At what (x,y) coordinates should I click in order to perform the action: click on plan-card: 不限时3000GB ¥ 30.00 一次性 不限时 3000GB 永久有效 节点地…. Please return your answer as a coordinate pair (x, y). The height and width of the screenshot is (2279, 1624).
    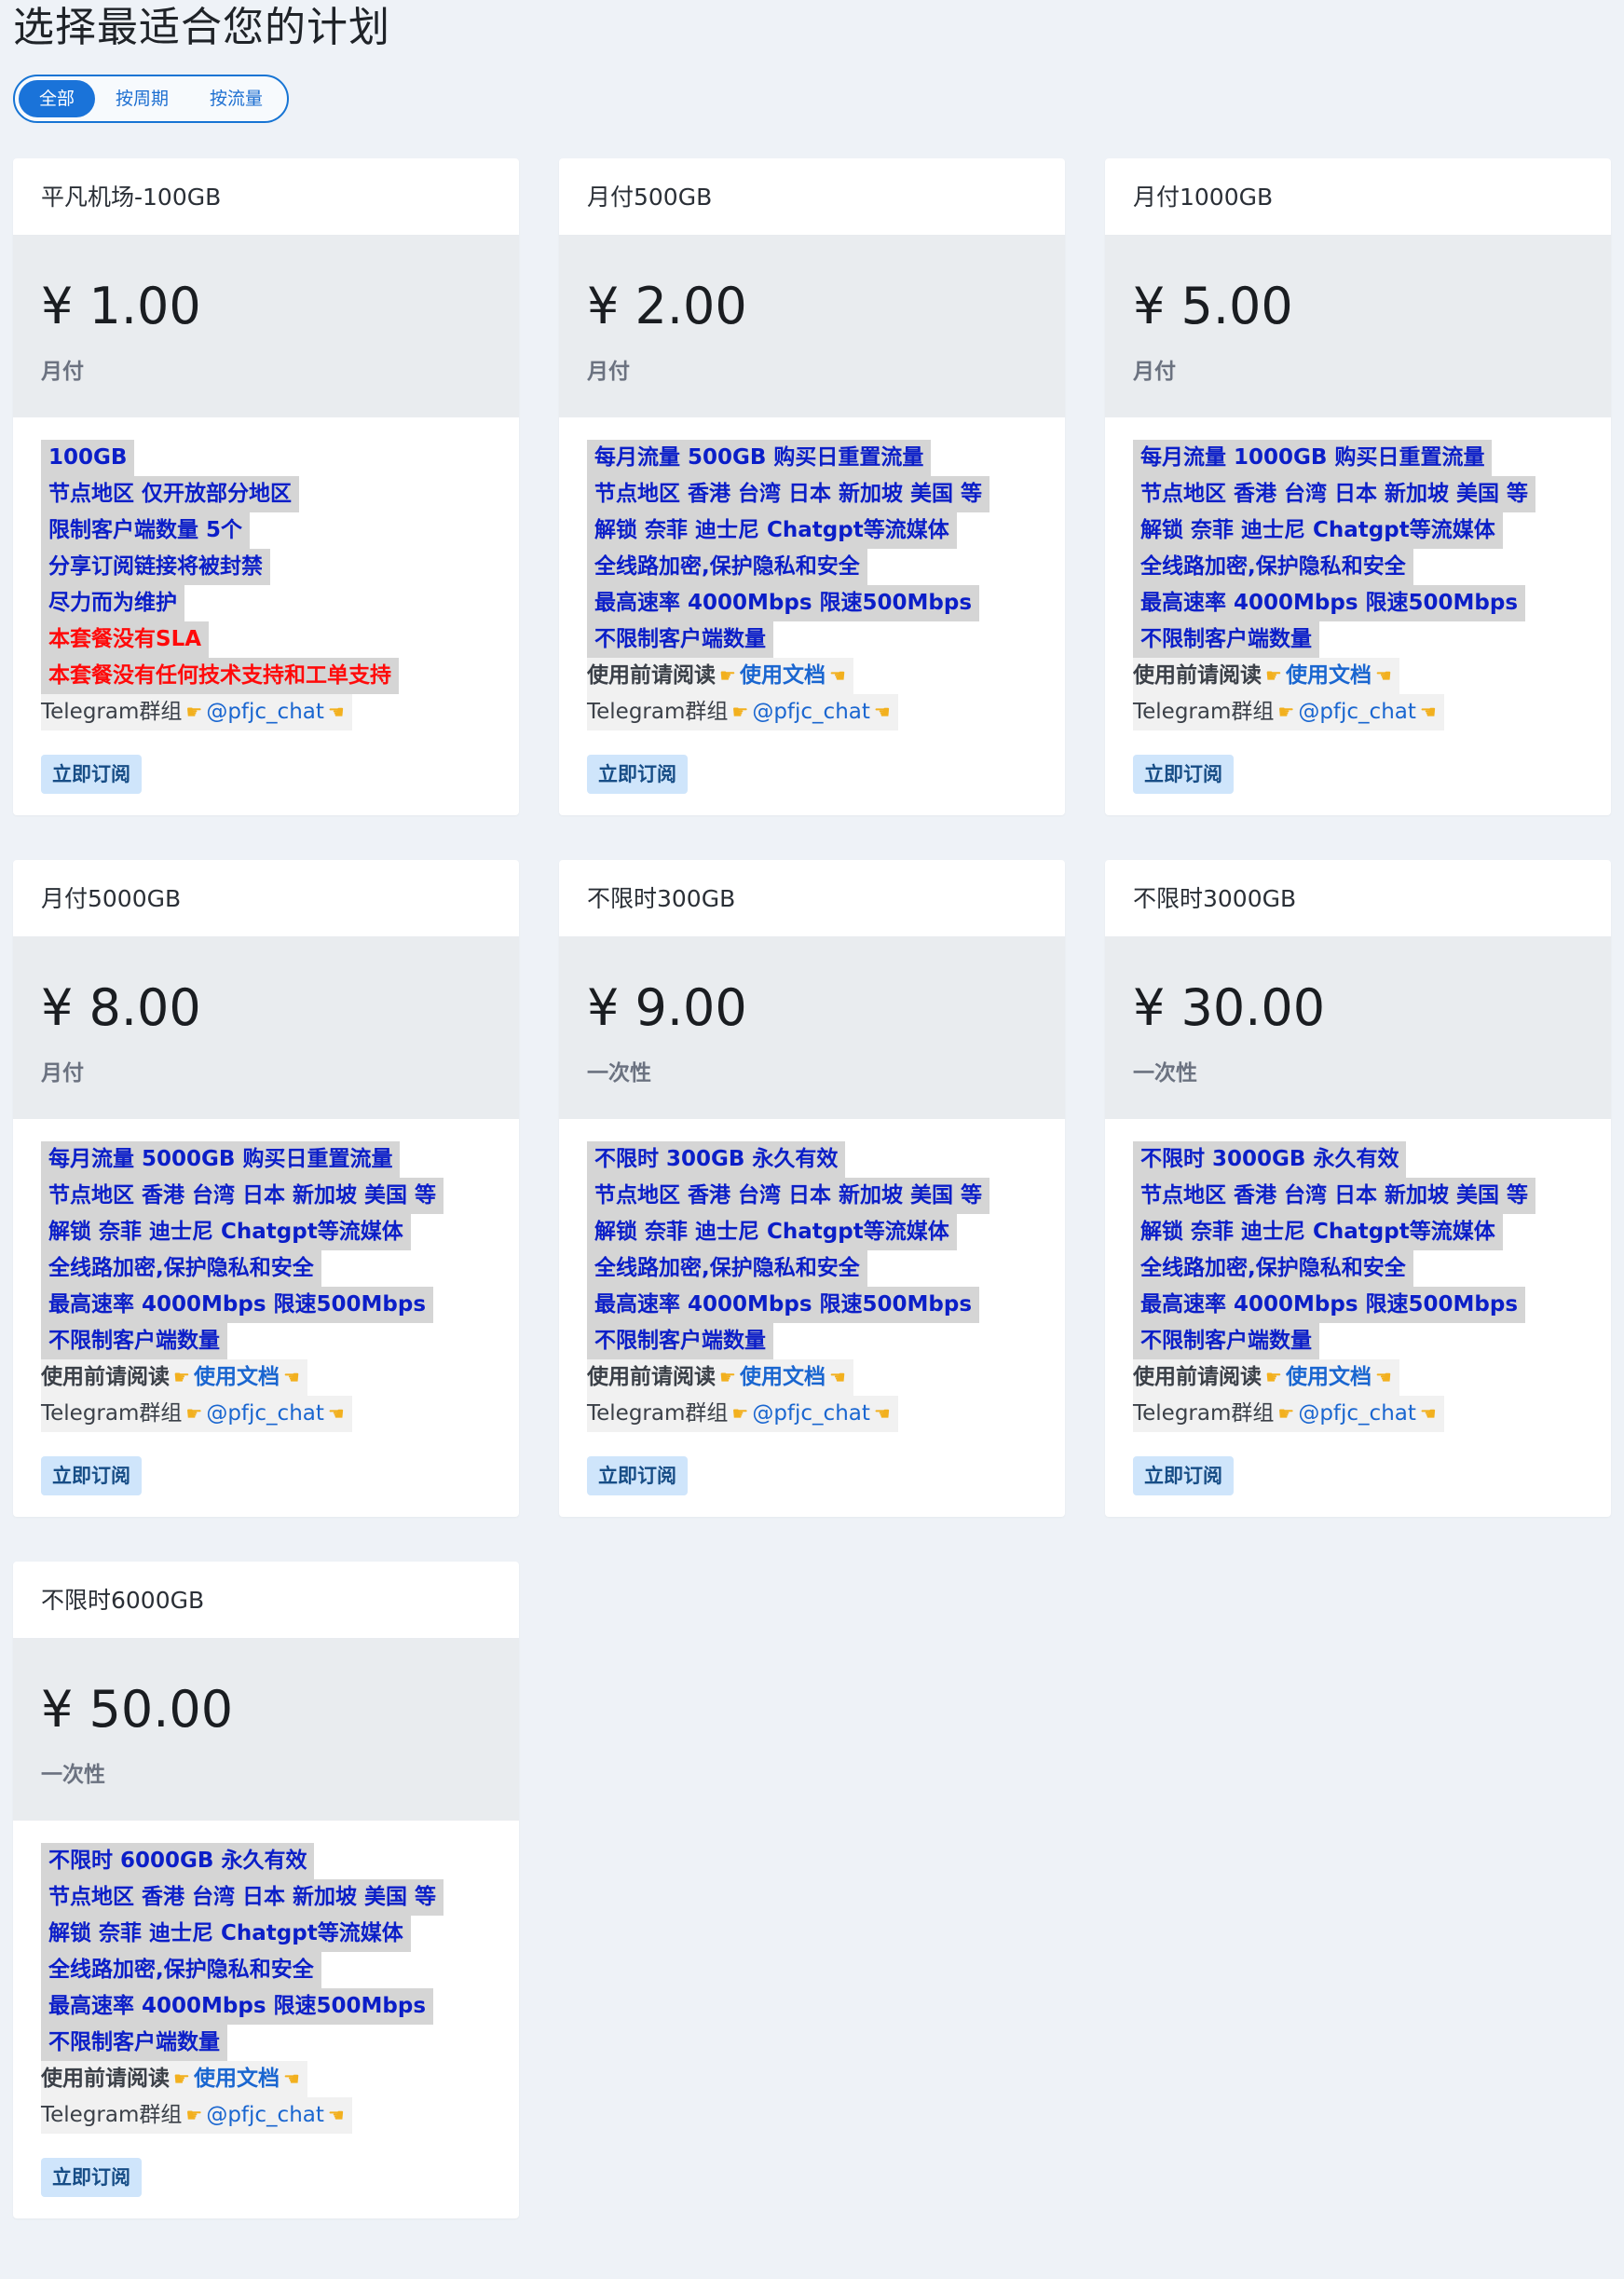
    Looking at the image, I should click on (1358, 1188).